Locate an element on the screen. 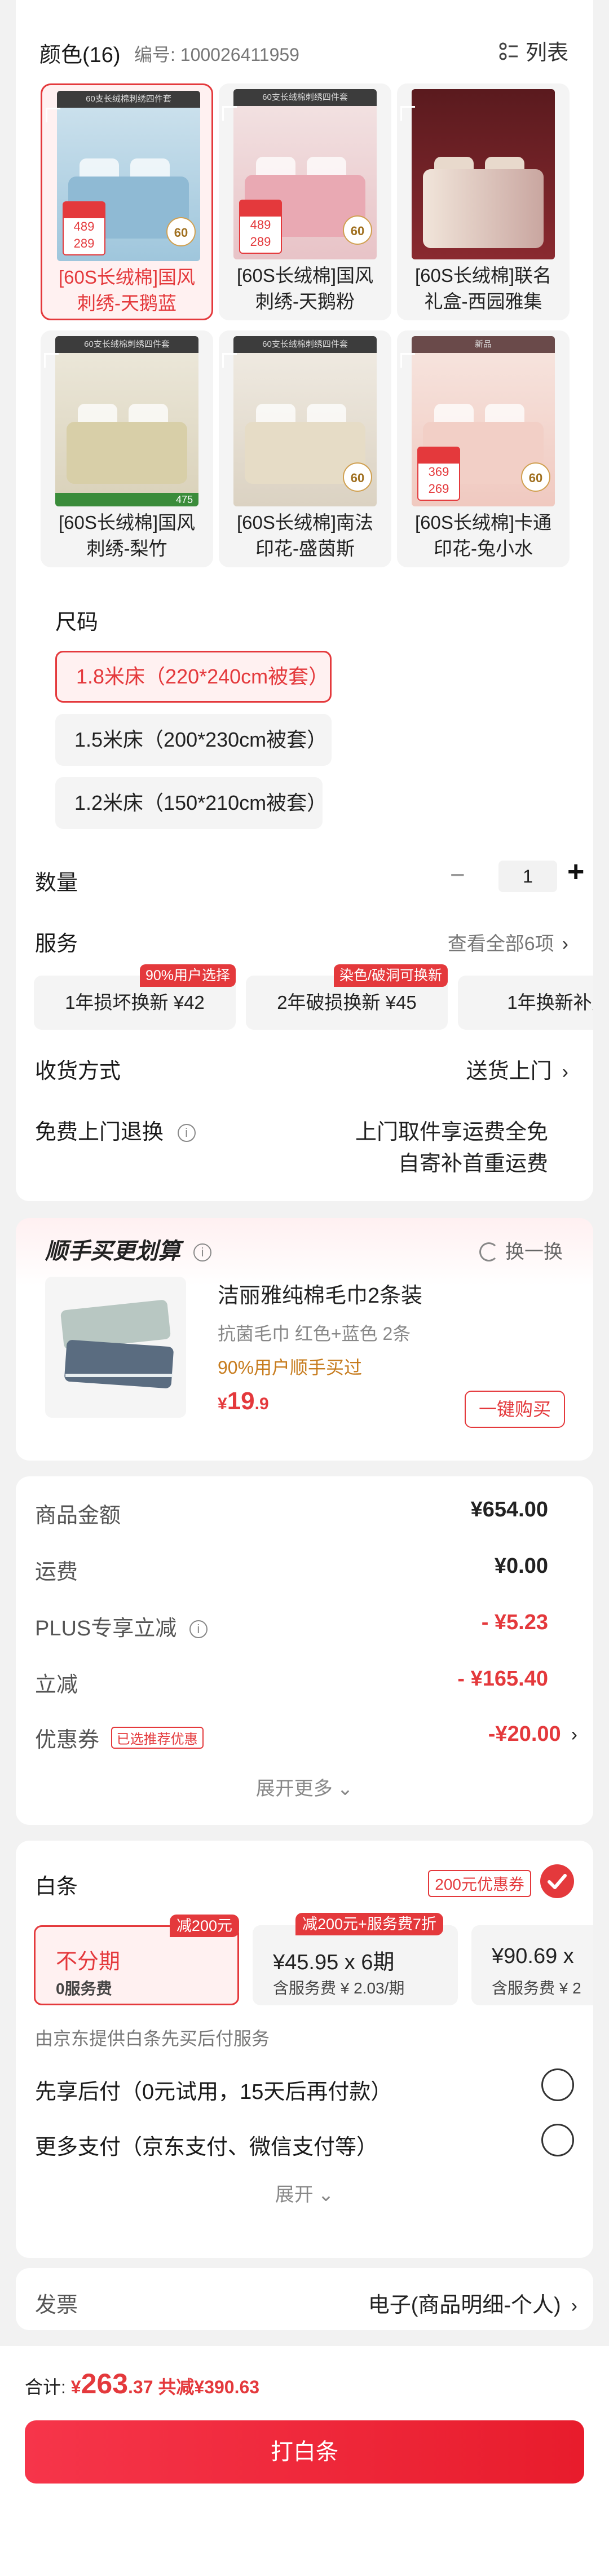 Image resolution: width=609 pixels, height=2576 pixels. service-chip: 1年损坏换新 ¥42 90%用户选择 is located at coordinates (135, 997).